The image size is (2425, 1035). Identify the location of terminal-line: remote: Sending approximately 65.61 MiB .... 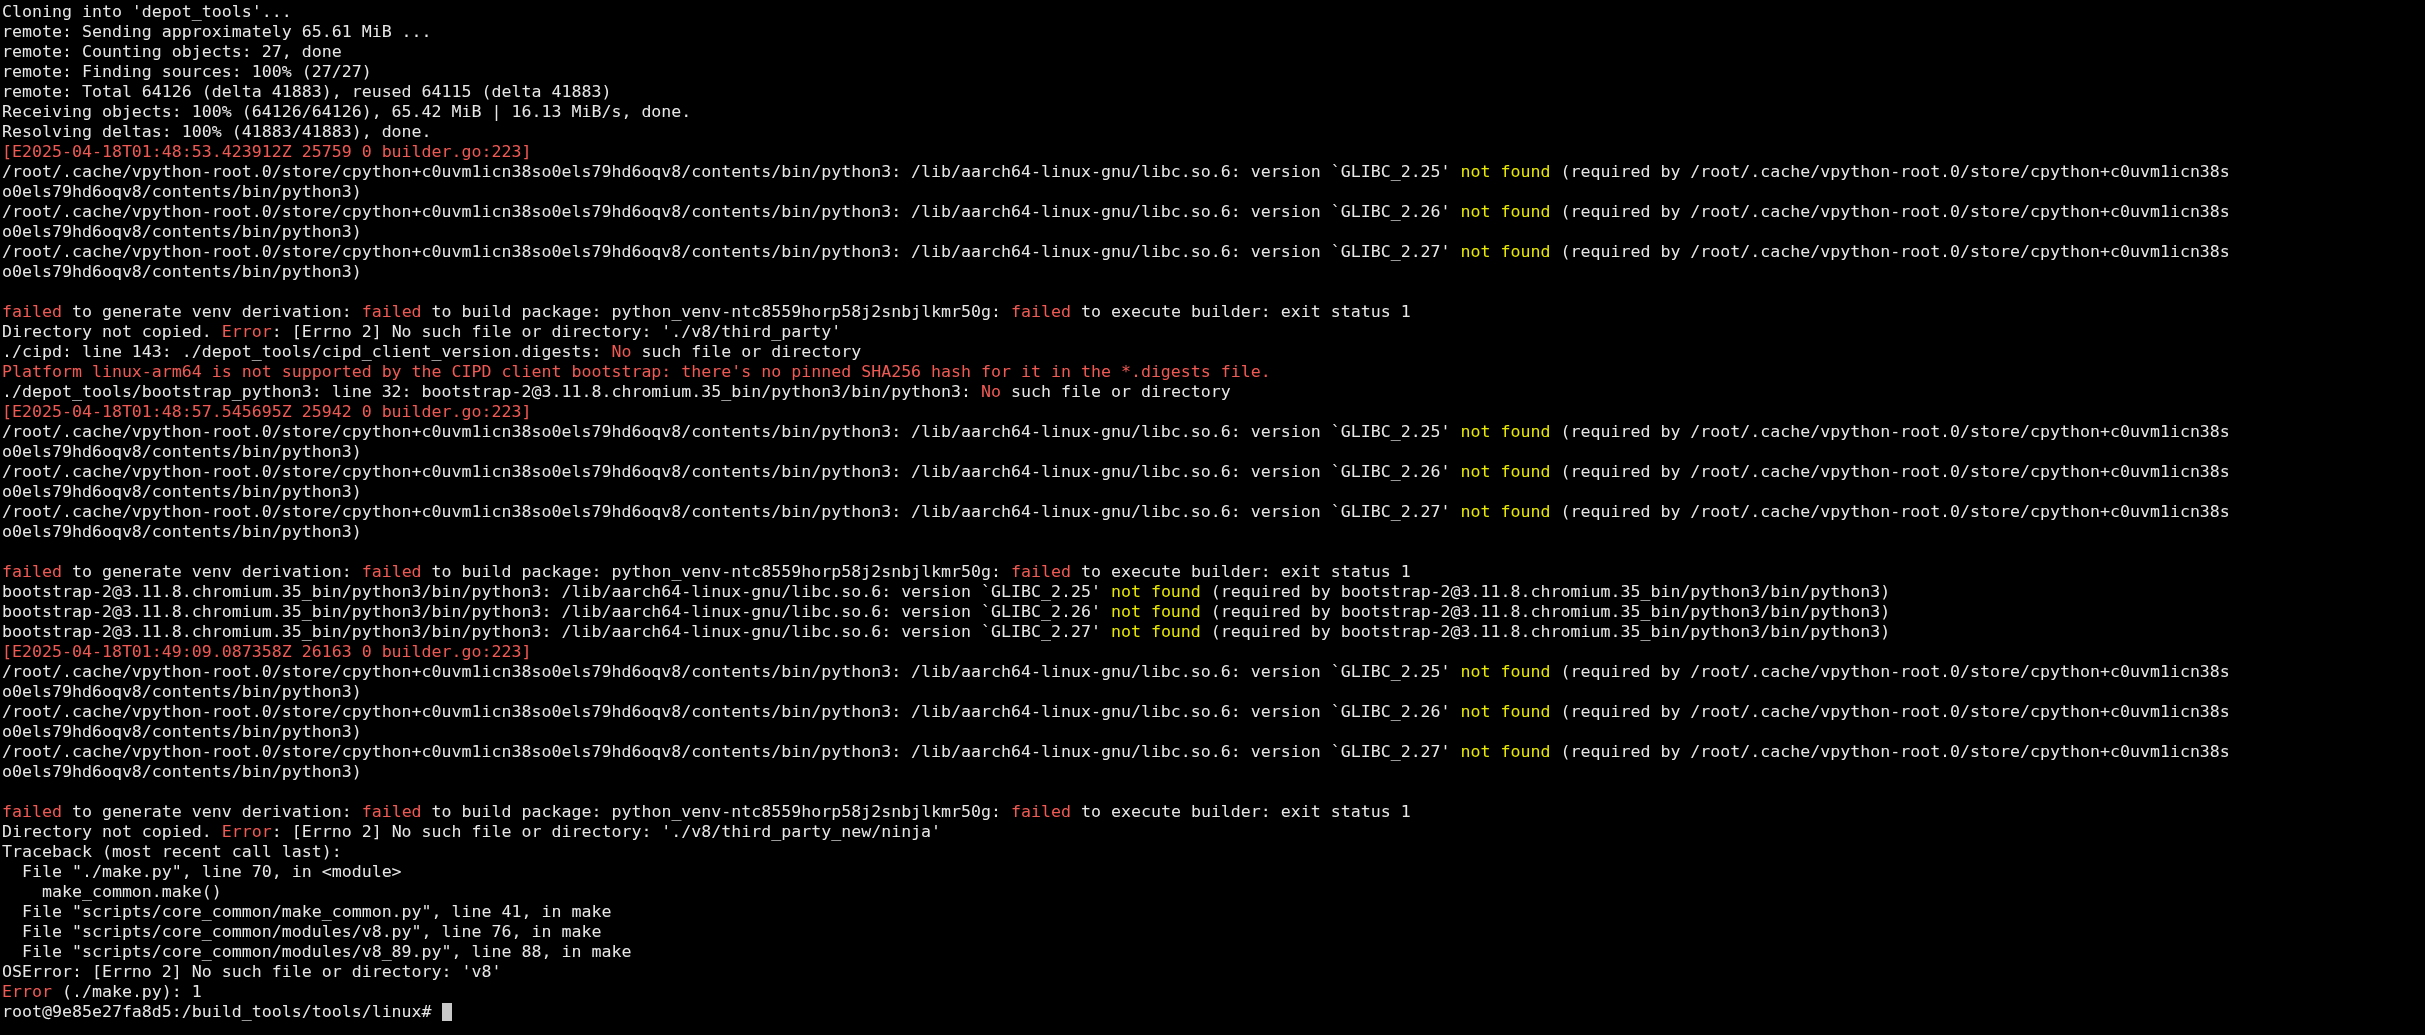
(217, 32).